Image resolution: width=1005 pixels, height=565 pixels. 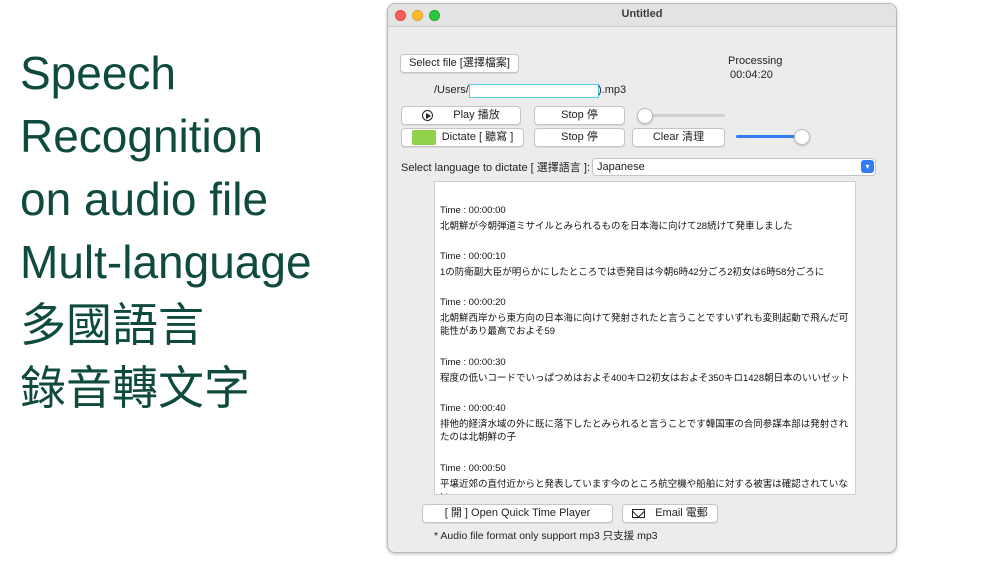 What do you see at coordinates (473, 468) in the screenshot?
I see `transcript-time: Time : 00:00:50` at bounding box center [473, 468].